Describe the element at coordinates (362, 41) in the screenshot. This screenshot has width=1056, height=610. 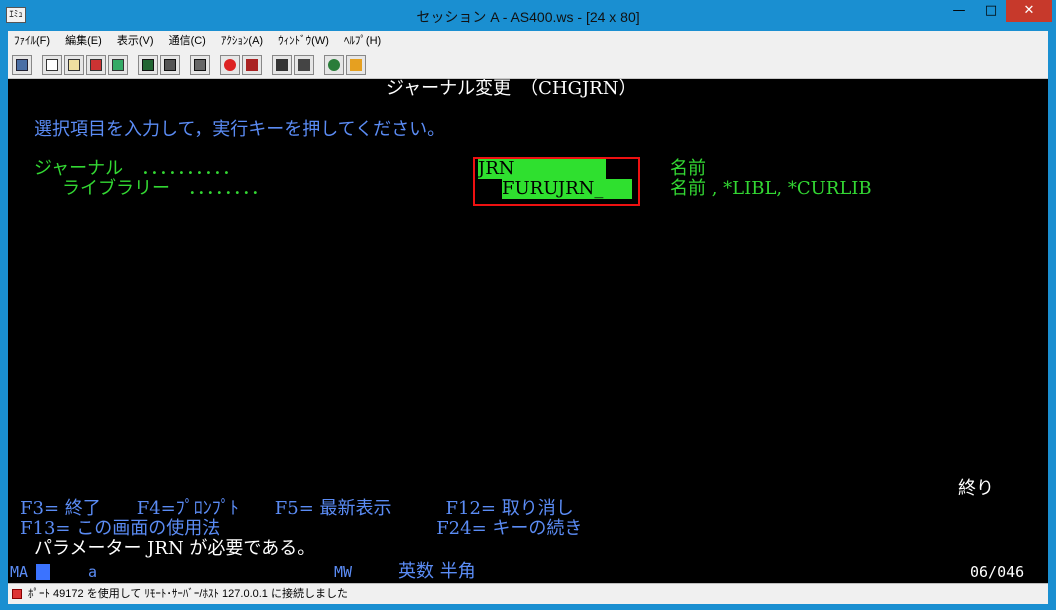
I see `menu-help: ﾍﾙﾌﾟ(H)` at that location.